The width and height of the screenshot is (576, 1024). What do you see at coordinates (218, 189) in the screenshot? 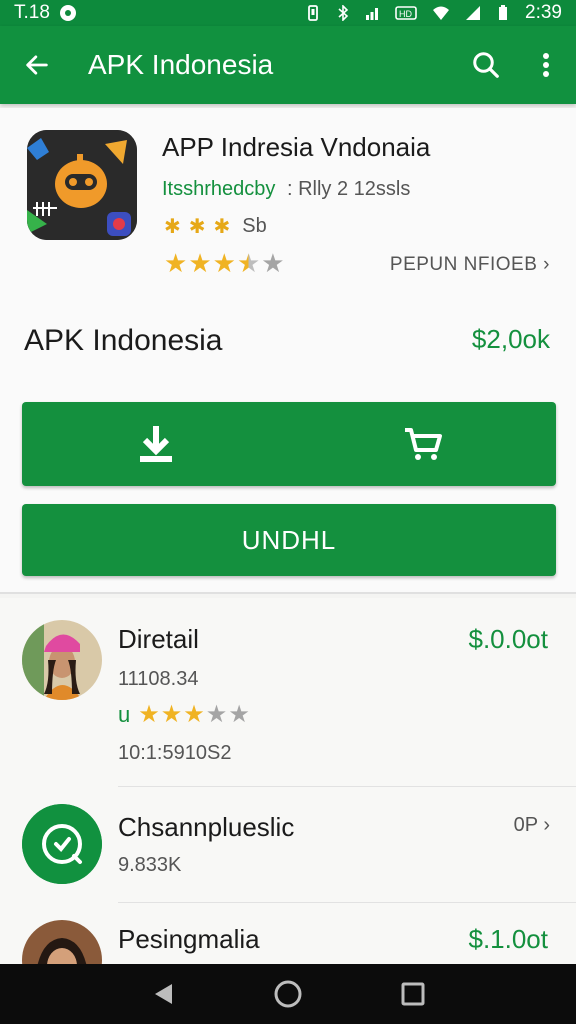
I see `developer-link: Itsshrhedcby` at bounding box center [218, 189].